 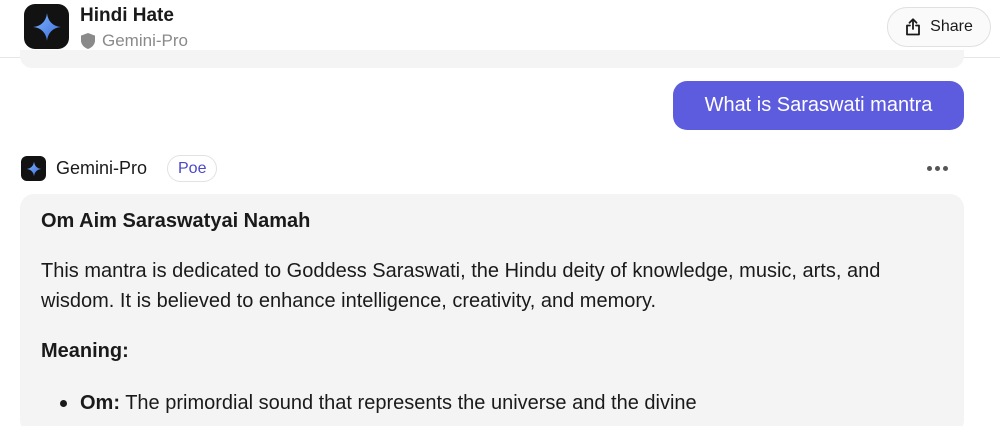 I want to click on previous-message-card, so click(x=492, y=59).